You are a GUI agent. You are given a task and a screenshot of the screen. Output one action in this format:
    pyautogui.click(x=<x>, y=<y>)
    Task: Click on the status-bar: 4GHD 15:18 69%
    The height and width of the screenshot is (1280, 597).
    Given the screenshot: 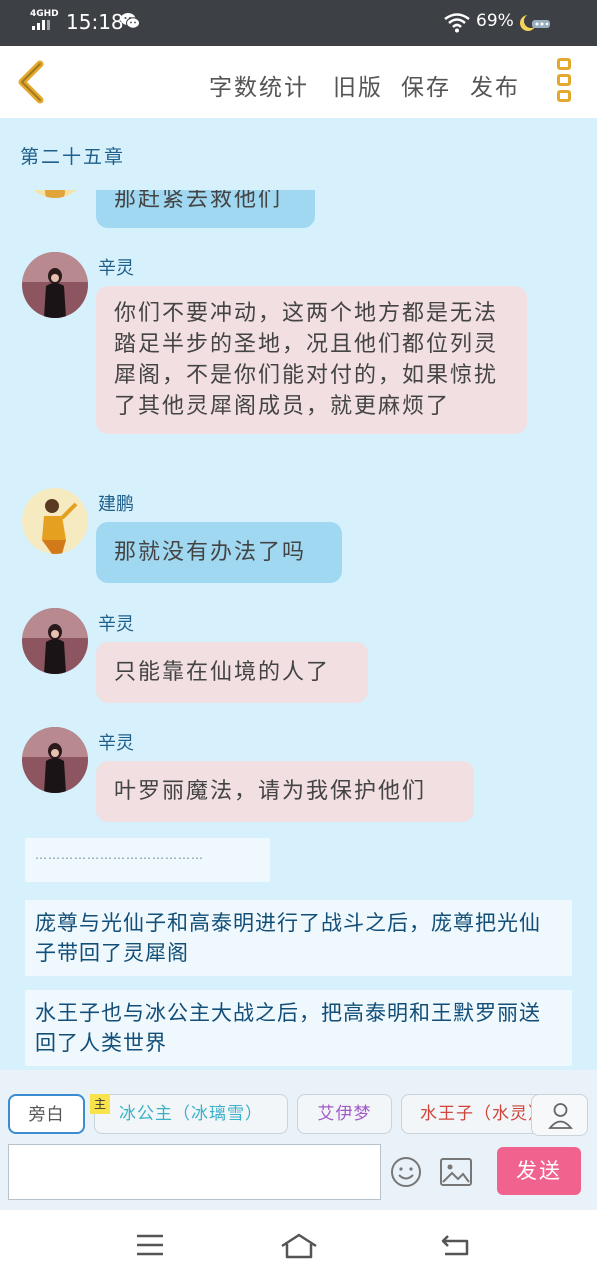 What is the action you would take?
    pyautogui.click(x=298, y=23)
    